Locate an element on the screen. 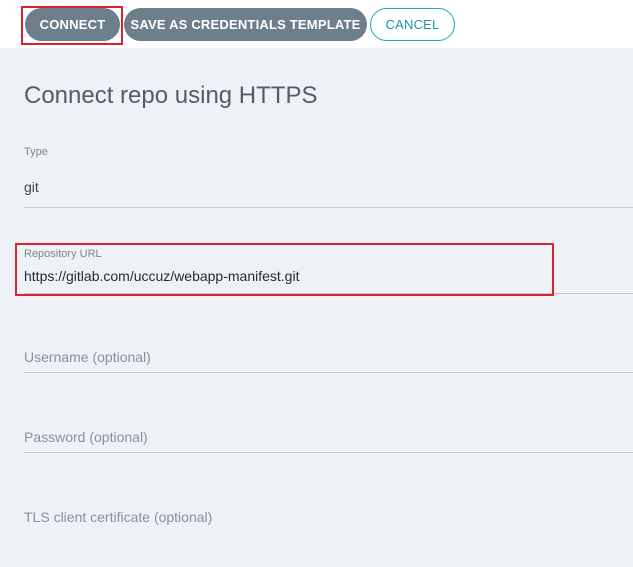  cancel-button: CANCEL is located at coordinates (412, 24).